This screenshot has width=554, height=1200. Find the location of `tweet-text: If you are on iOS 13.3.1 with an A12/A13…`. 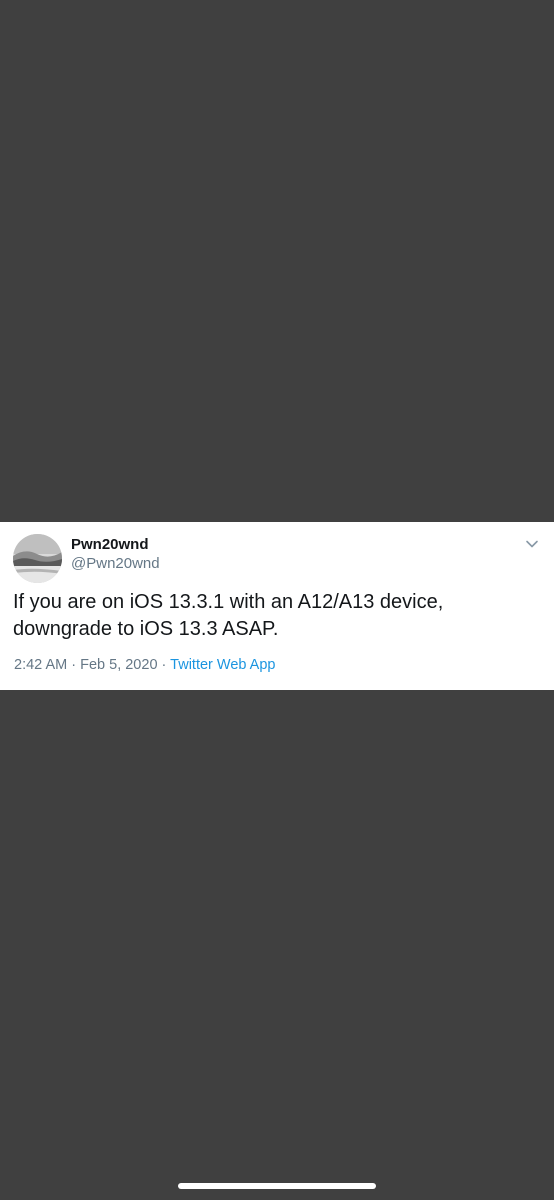

tweet-text: If you are on iOS 13.3.1 with an A12/A13… is located at coordinates (228, 615).